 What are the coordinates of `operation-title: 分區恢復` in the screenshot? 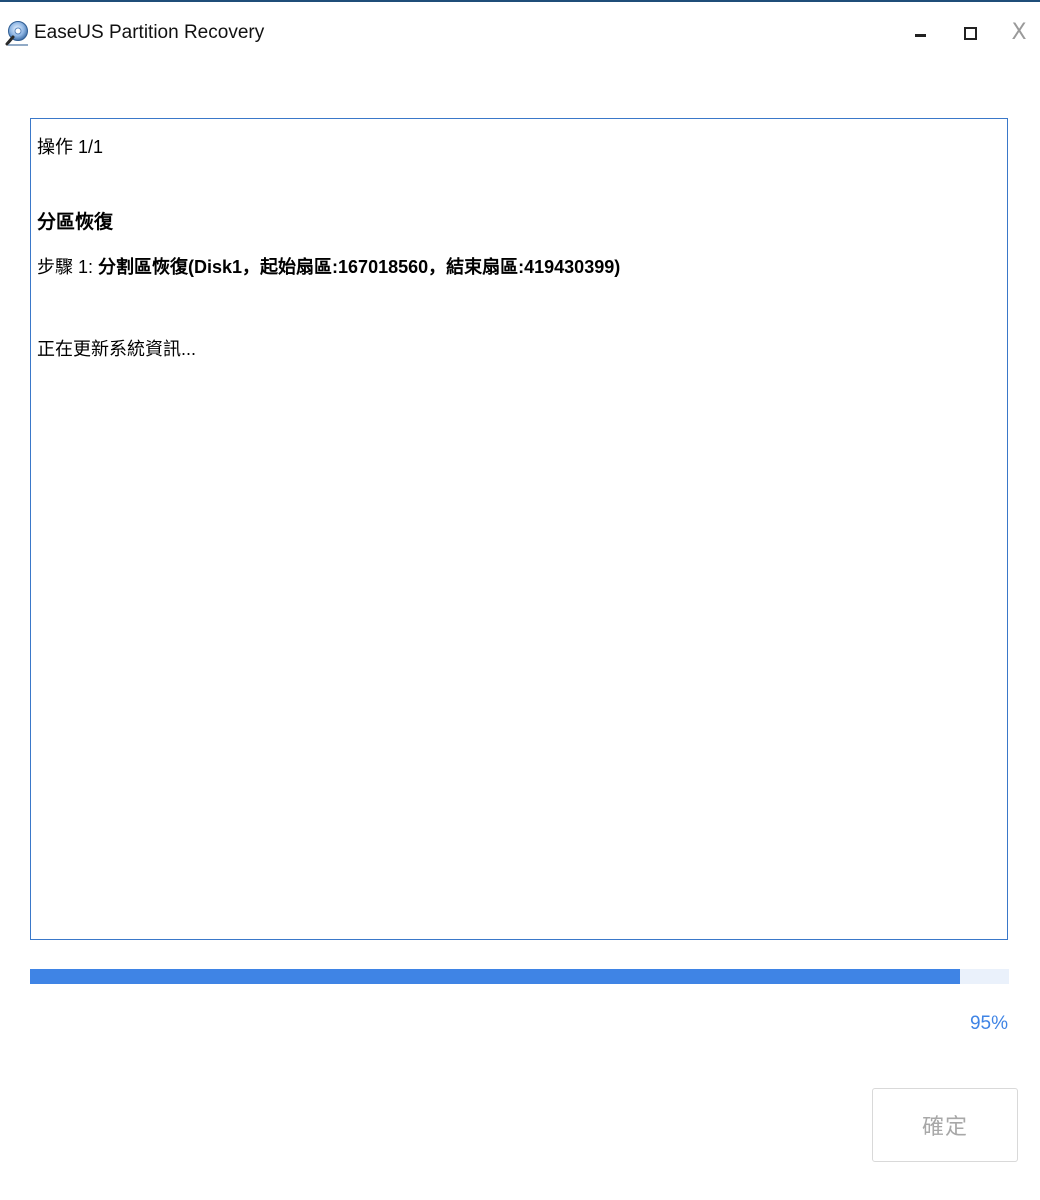 It's located at (75, 222).